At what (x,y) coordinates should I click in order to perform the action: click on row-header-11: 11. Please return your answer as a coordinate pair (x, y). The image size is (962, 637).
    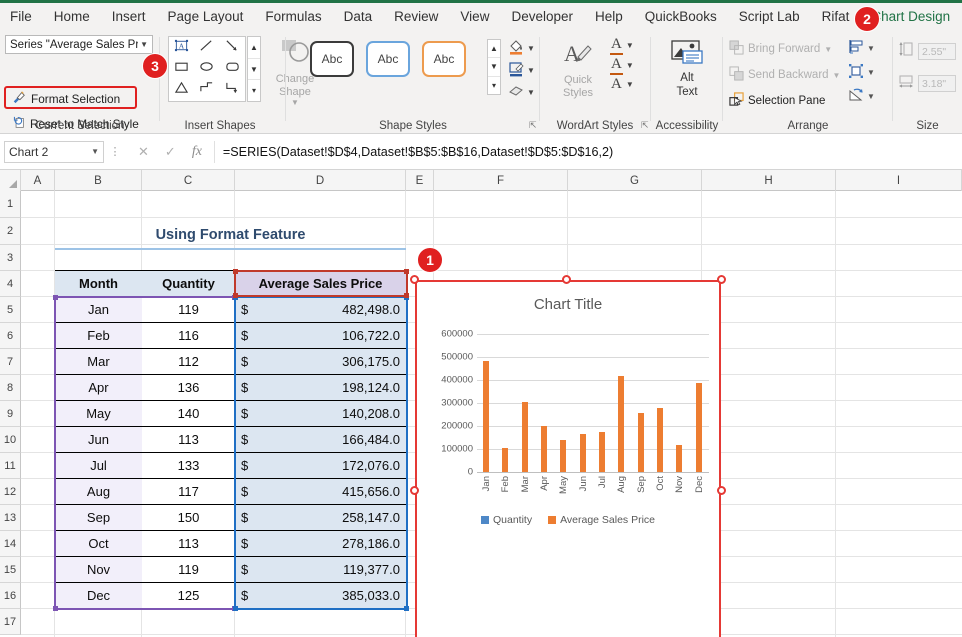
    Looking at the image, I should click on (10, 466).